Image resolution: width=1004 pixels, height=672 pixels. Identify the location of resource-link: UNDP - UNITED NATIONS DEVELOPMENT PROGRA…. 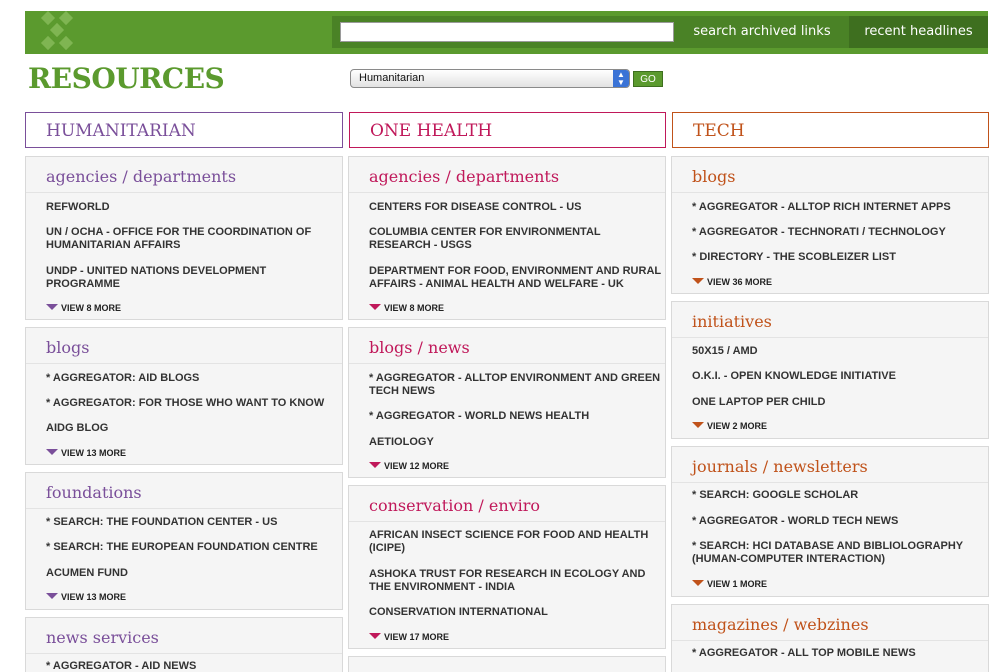
(188, 278).